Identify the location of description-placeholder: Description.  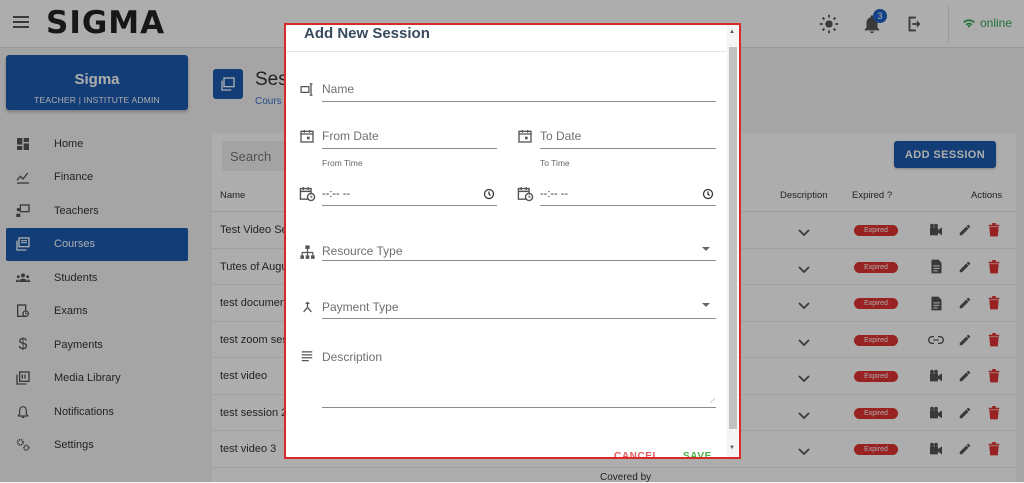
(352, 357).